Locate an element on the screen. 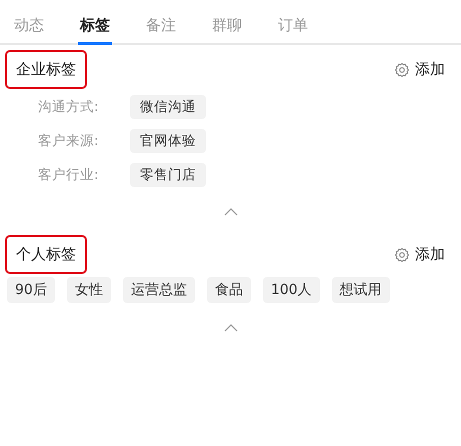  tab: 群聊 is located at coordinates (227, 22).